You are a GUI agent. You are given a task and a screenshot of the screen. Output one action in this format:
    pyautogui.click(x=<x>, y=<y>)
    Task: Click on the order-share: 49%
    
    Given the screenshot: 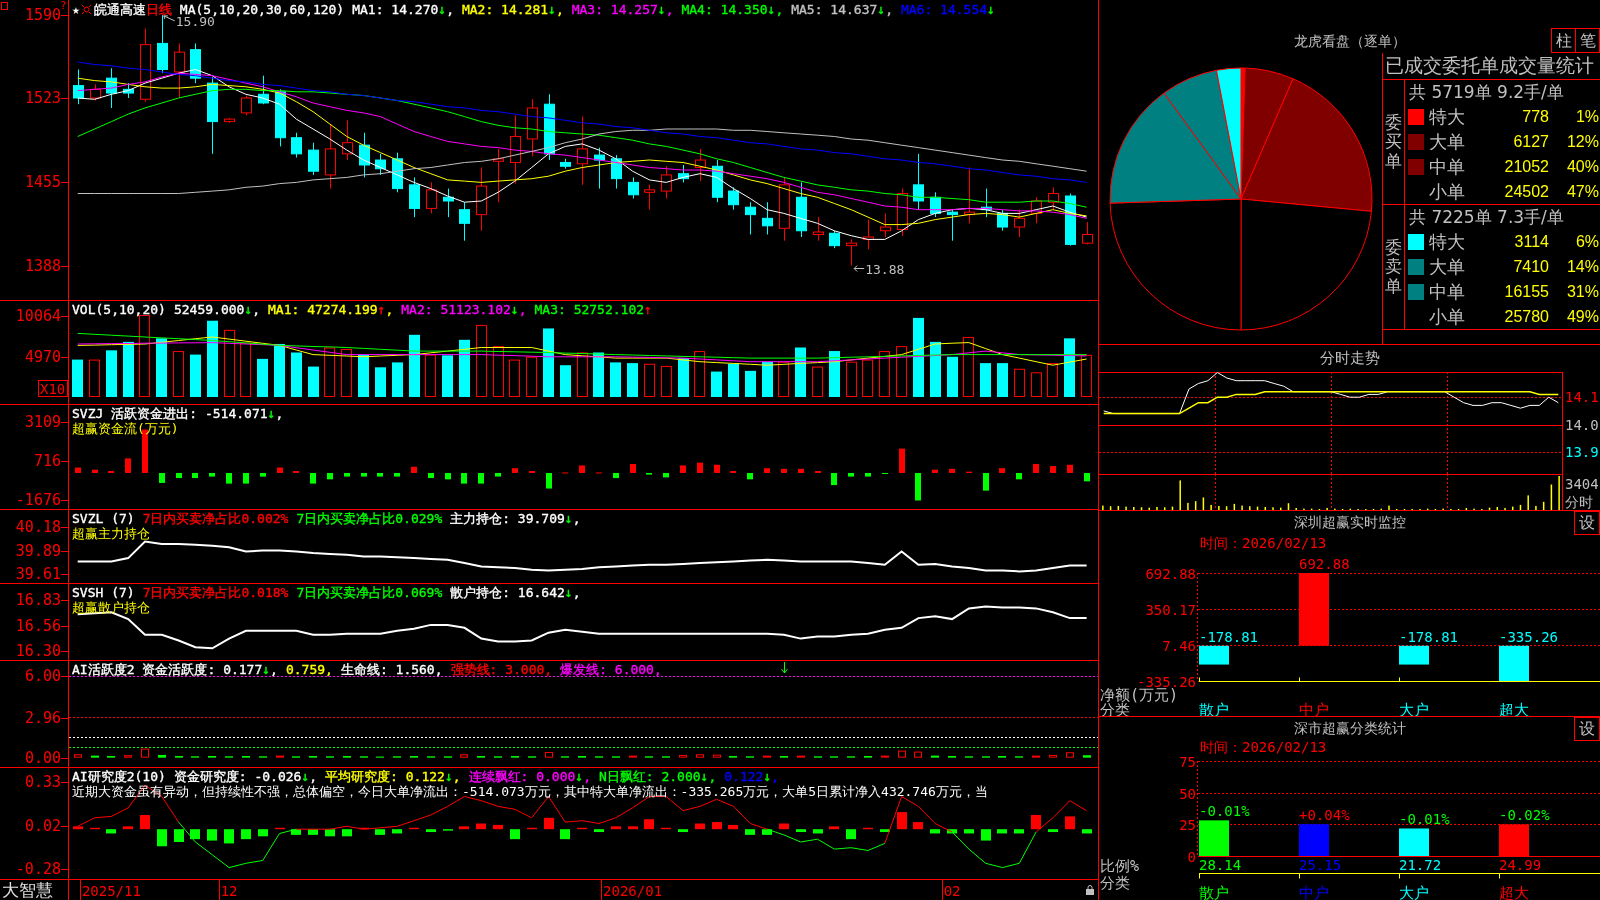 What is the action you would take?
    pyautogui.click(x=1582, y=316)
    